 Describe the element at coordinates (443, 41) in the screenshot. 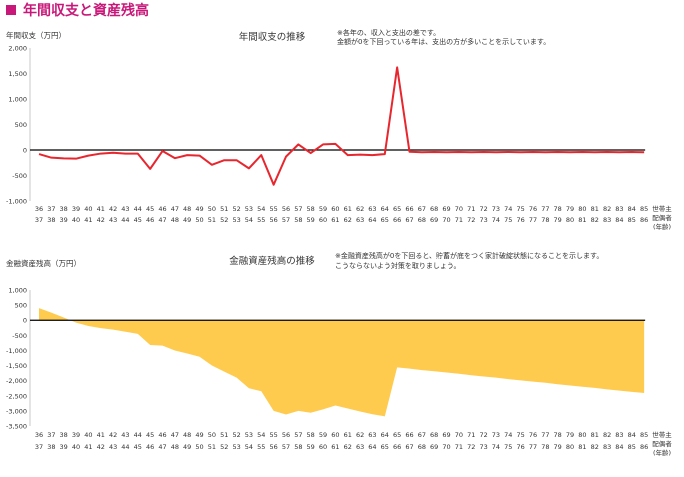

I see `chart1-note-line: 金額が0を下回っている年は、支出の方が多いことを示しています。` at that location.